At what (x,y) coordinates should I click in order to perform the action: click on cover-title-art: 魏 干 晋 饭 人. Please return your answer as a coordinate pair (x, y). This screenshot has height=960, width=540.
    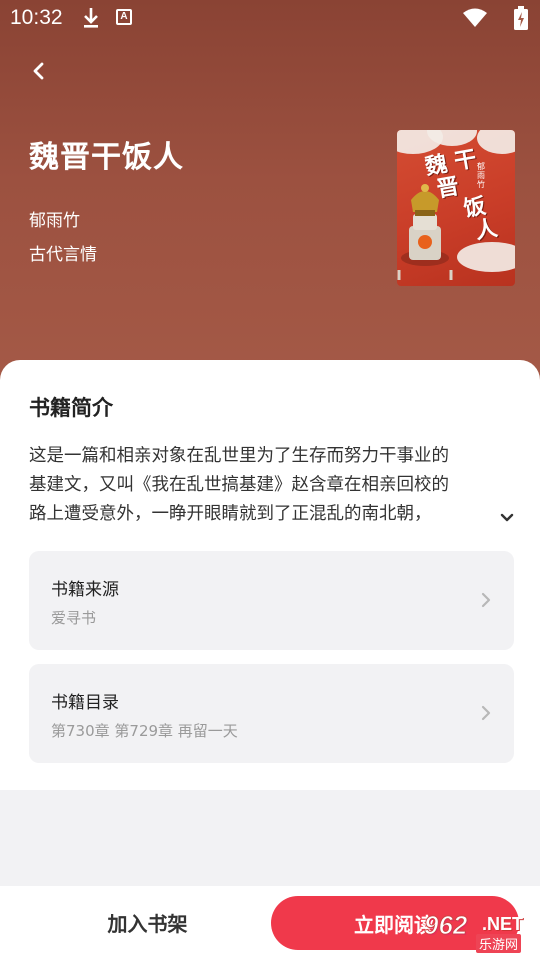
    Looking at the image, I should click on (461, 198).